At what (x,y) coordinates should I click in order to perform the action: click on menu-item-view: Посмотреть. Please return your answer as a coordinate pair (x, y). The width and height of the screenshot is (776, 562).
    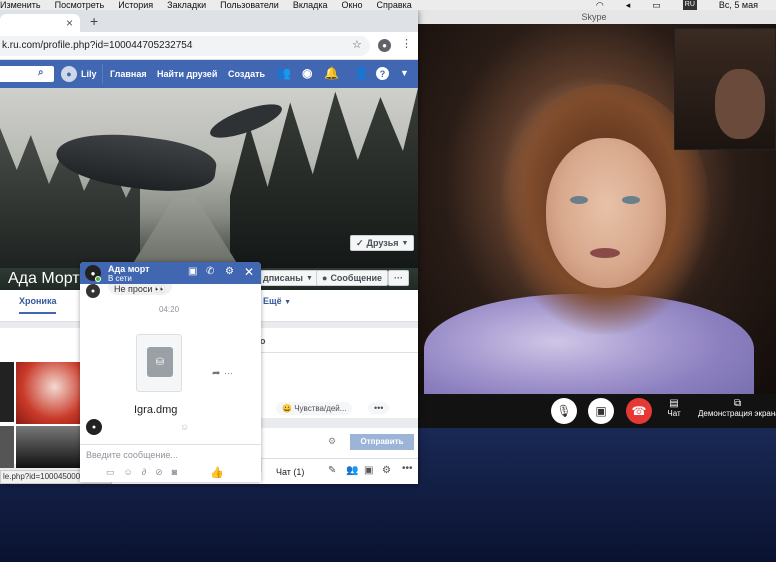
    Looking at the image, I should click on (80, 5).